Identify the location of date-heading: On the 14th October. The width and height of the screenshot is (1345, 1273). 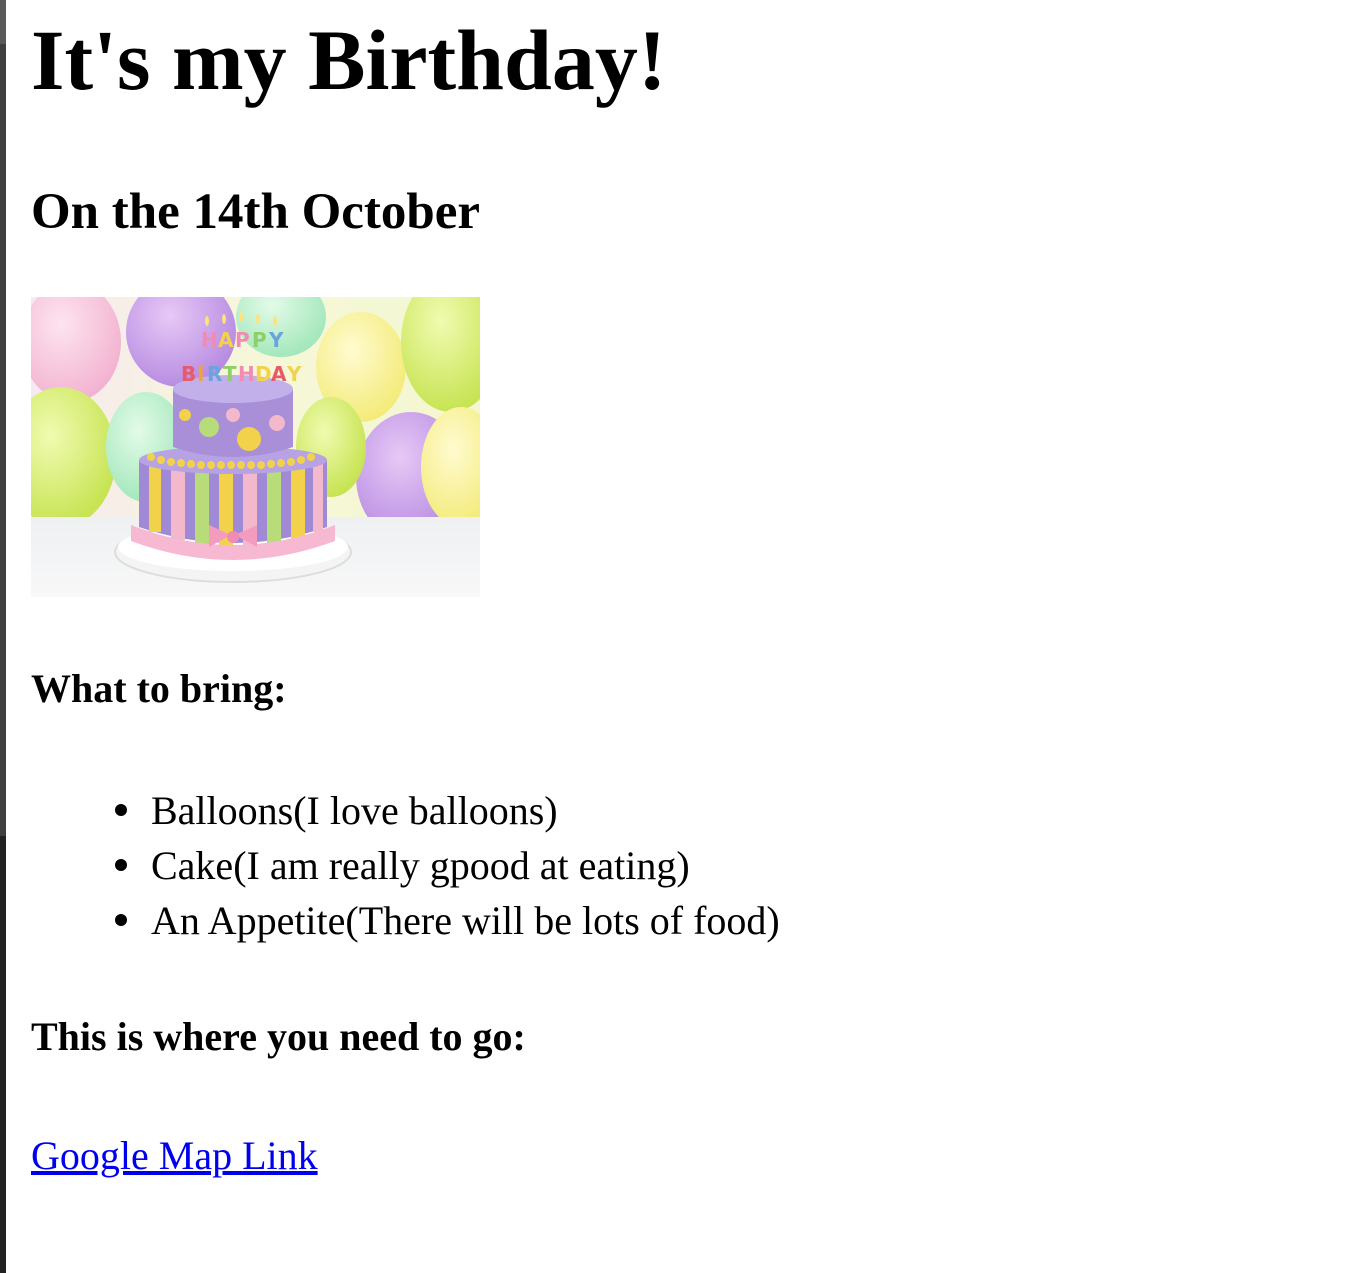
(256, 212).